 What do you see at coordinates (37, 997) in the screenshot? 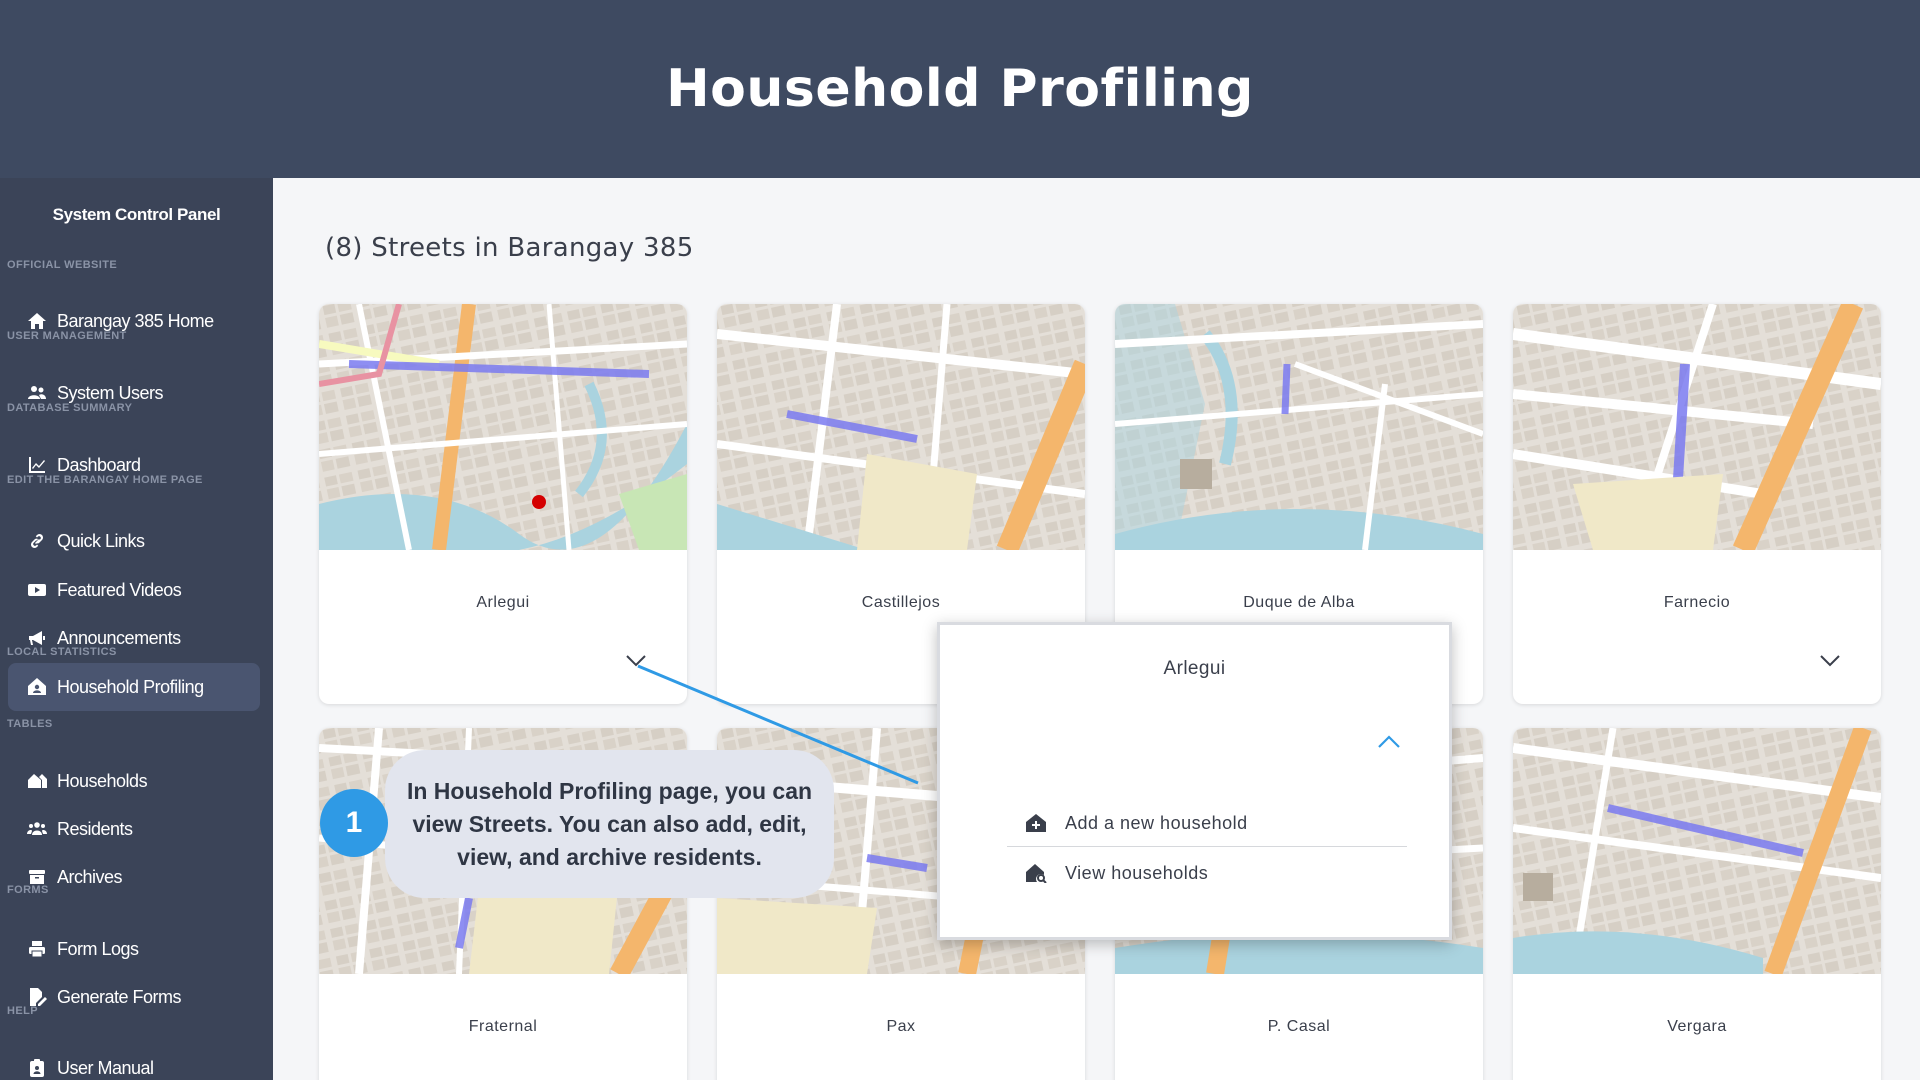
I see `file-pen-icon` at bounding box center [37, 997].